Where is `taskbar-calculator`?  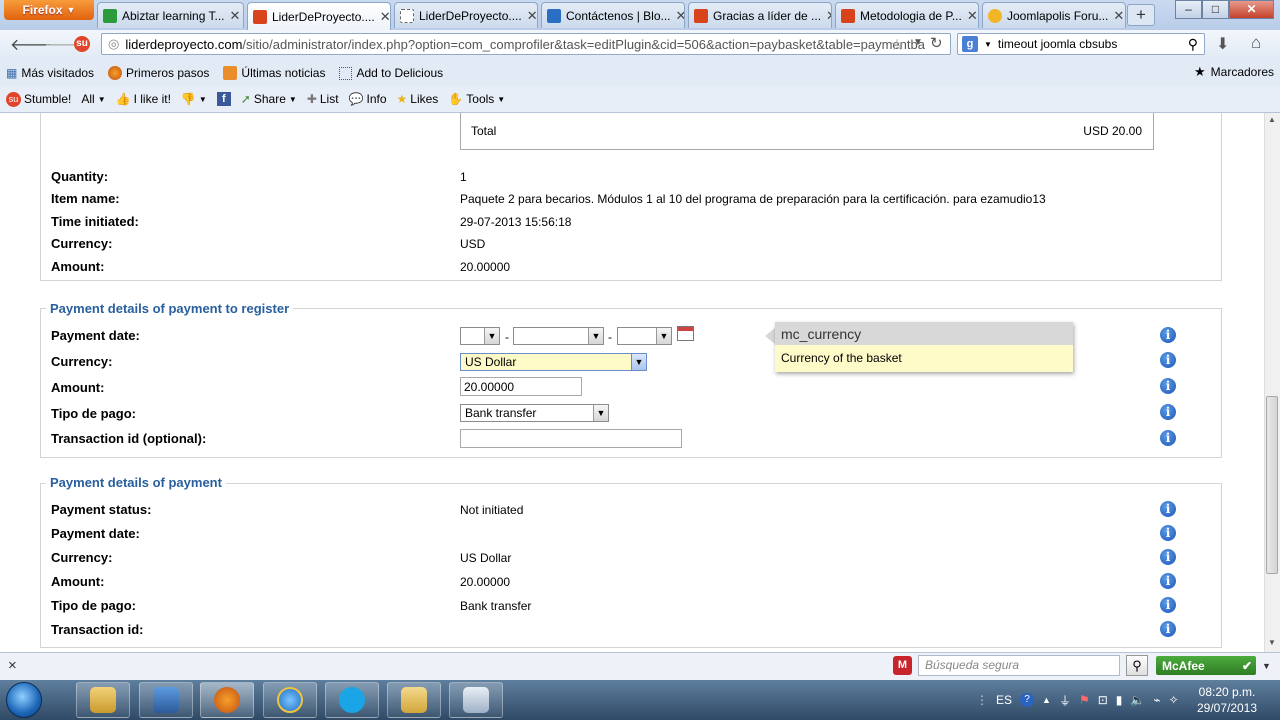
taskbar-calculator is located at coordinates (476, 700).